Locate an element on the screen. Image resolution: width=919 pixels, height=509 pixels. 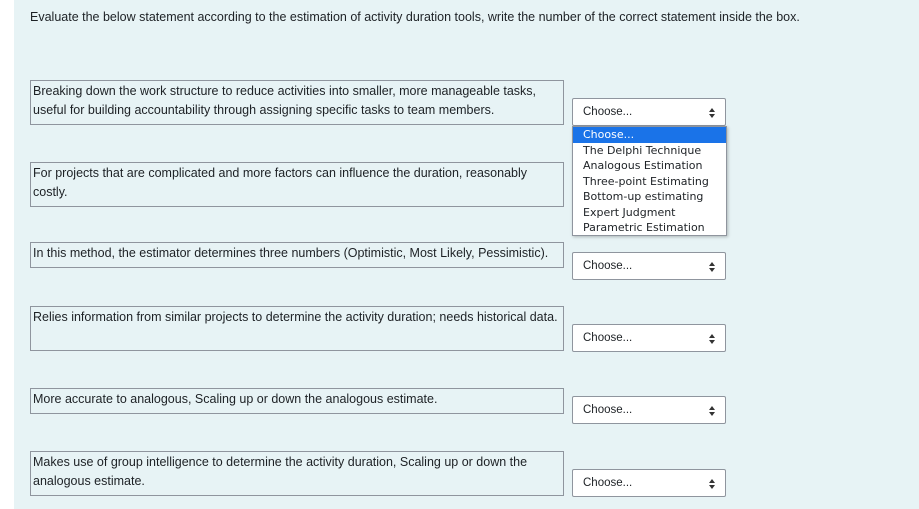
option-bottom-up-estimating: Bottom-up estimating is located at coordinates (649, 197).